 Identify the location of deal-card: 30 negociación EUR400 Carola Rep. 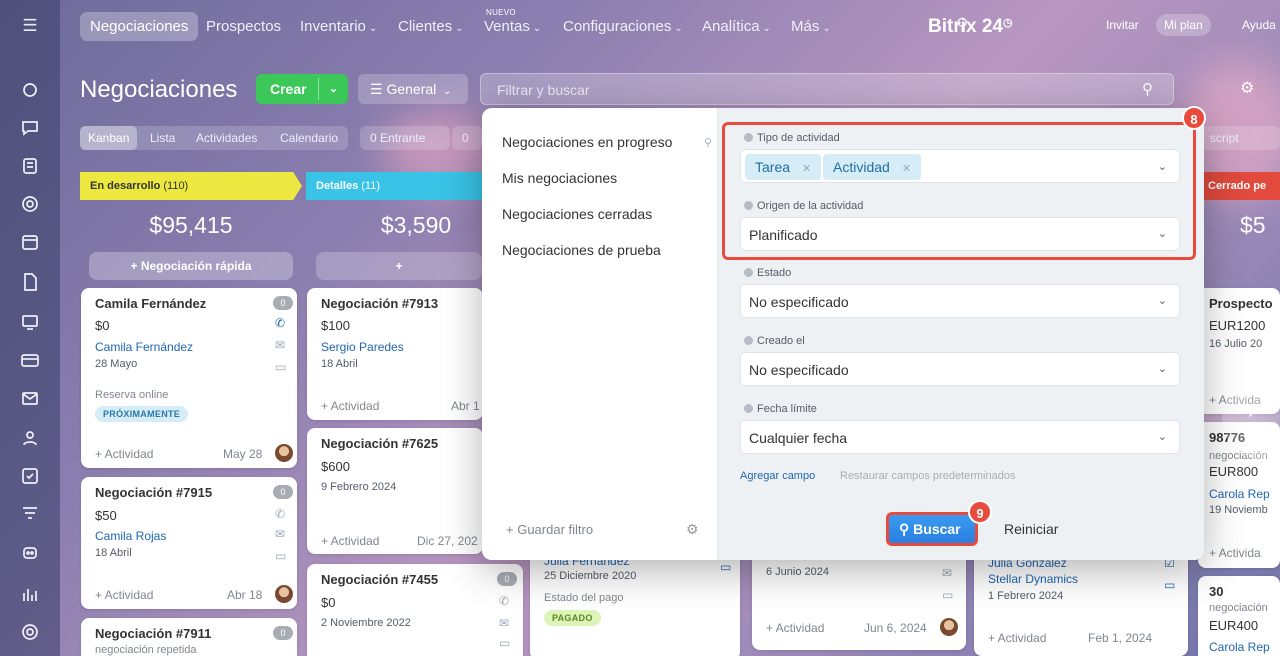
(1239, 616).